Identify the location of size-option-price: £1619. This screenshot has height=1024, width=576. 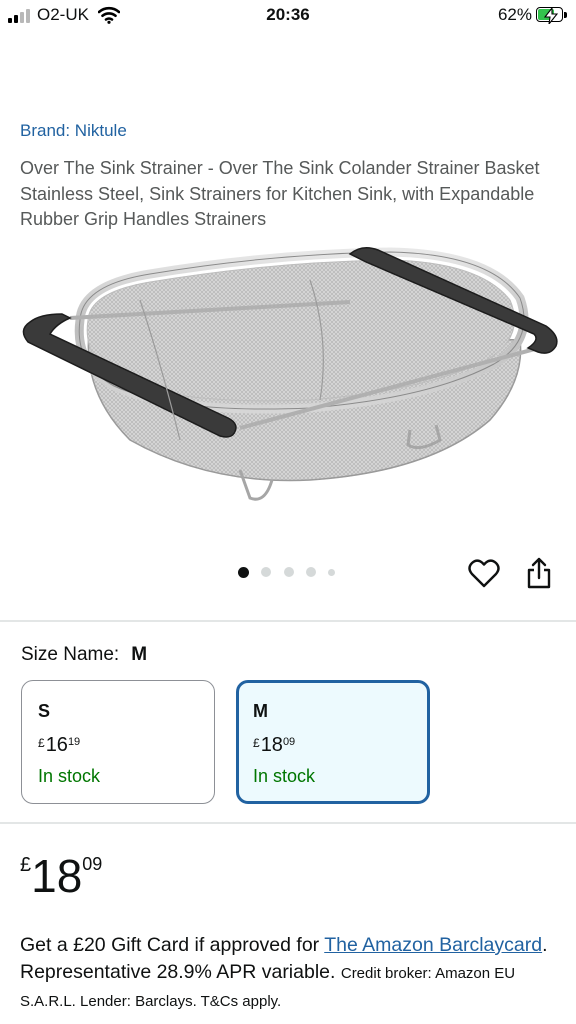
(59, 745).